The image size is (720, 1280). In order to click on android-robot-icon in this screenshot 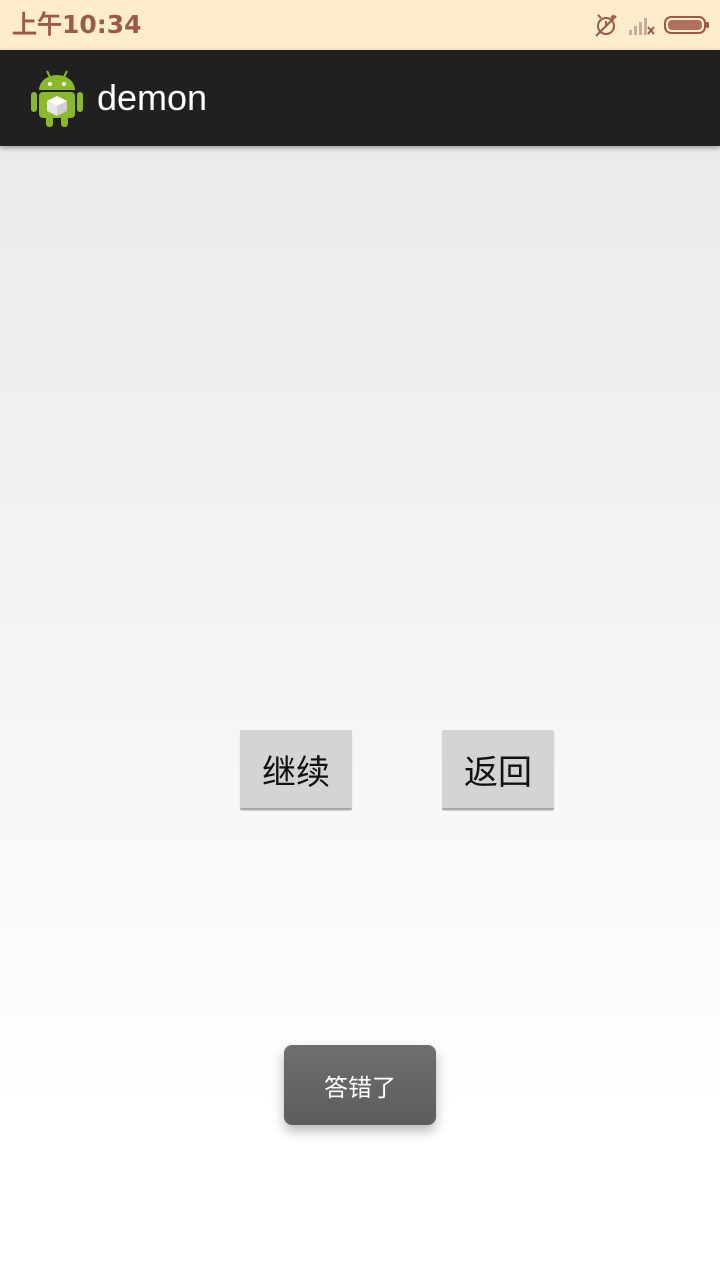, I will do `click(57, 98)`.